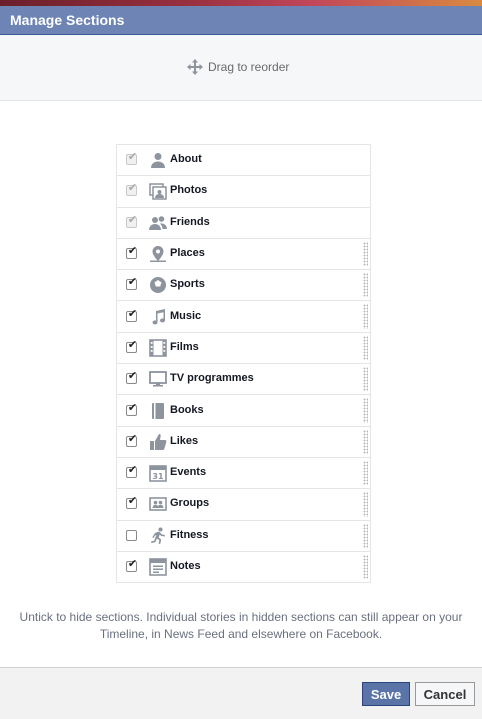 The height and width of the screenshot is (719, 482). What do you see at coordinates (243, 317) in the screenshot?
I see `section-row-music: ✔ Music` at bounding box center [243, 317].